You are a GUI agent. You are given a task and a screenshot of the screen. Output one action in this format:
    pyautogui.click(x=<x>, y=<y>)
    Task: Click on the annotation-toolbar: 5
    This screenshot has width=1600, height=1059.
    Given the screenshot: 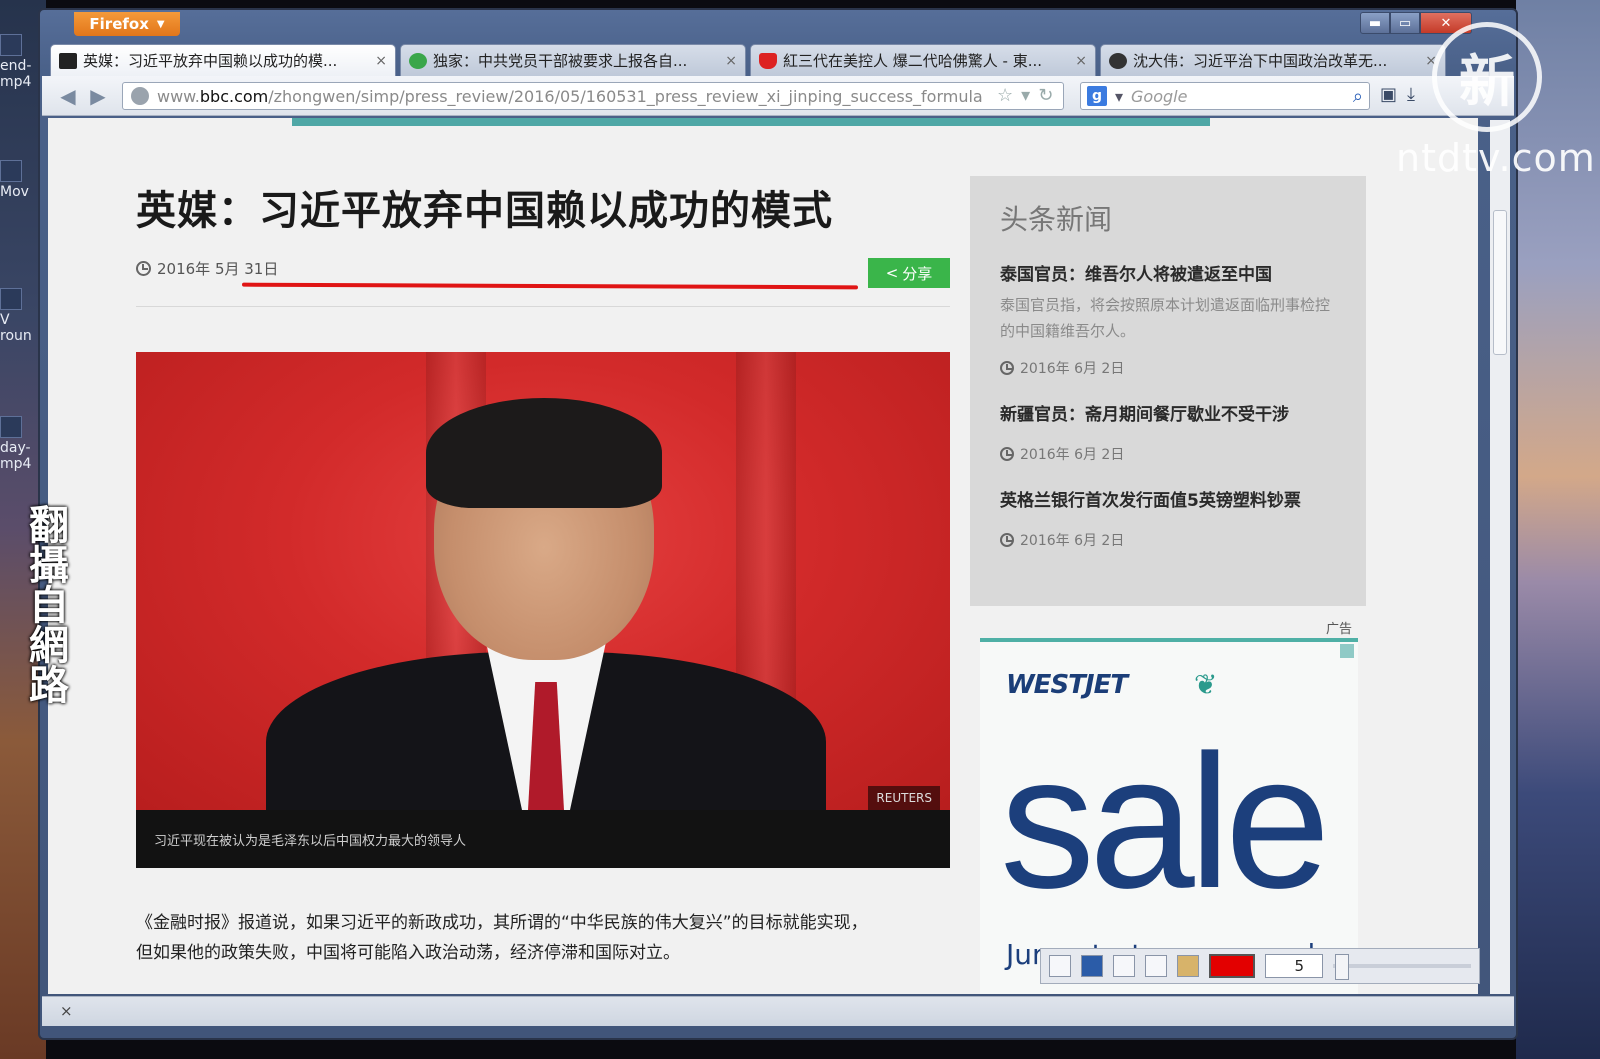 What is the action you would take?
    pyautogui.click(x=1260, y=966)
    